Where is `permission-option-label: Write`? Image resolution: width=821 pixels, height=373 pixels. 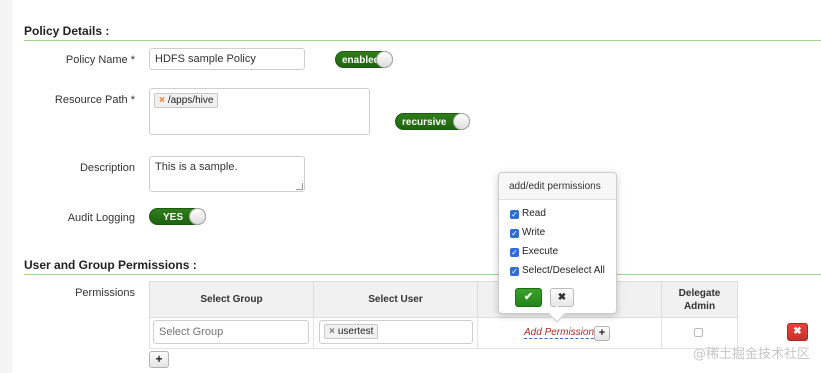 permission-option-label: Write is located at coordinates (534, 232).